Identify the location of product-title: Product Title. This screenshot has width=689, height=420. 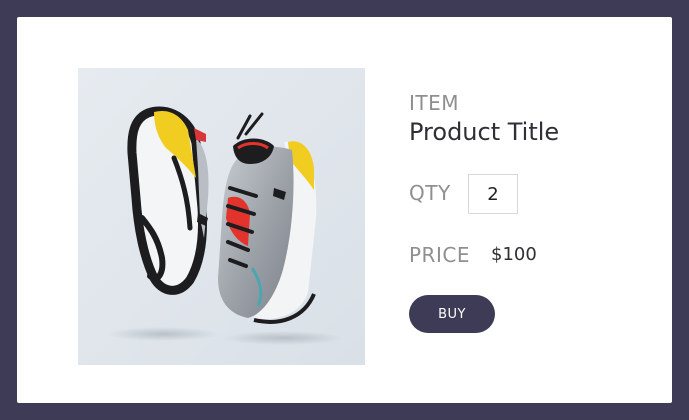
(484, 132).